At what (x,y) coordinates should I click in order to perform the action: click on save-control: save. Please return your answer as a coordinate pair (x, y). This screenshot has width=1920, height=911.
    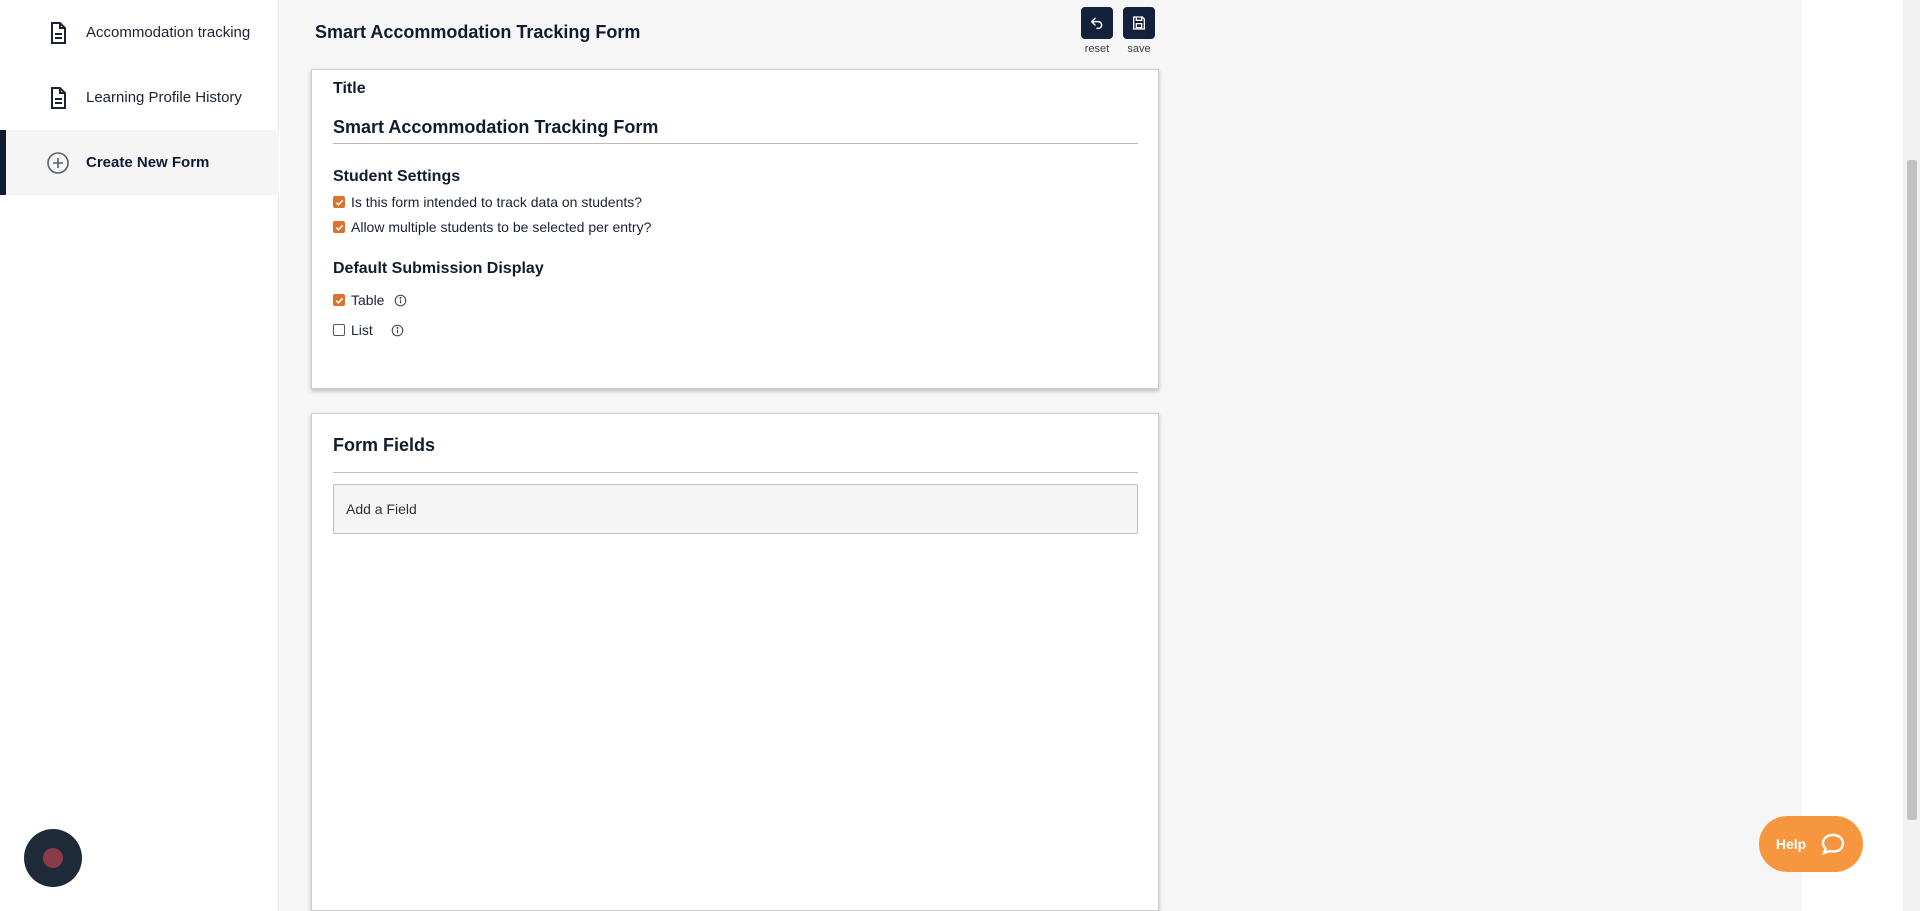
    Looking at the image, I should click on (1139, 31).